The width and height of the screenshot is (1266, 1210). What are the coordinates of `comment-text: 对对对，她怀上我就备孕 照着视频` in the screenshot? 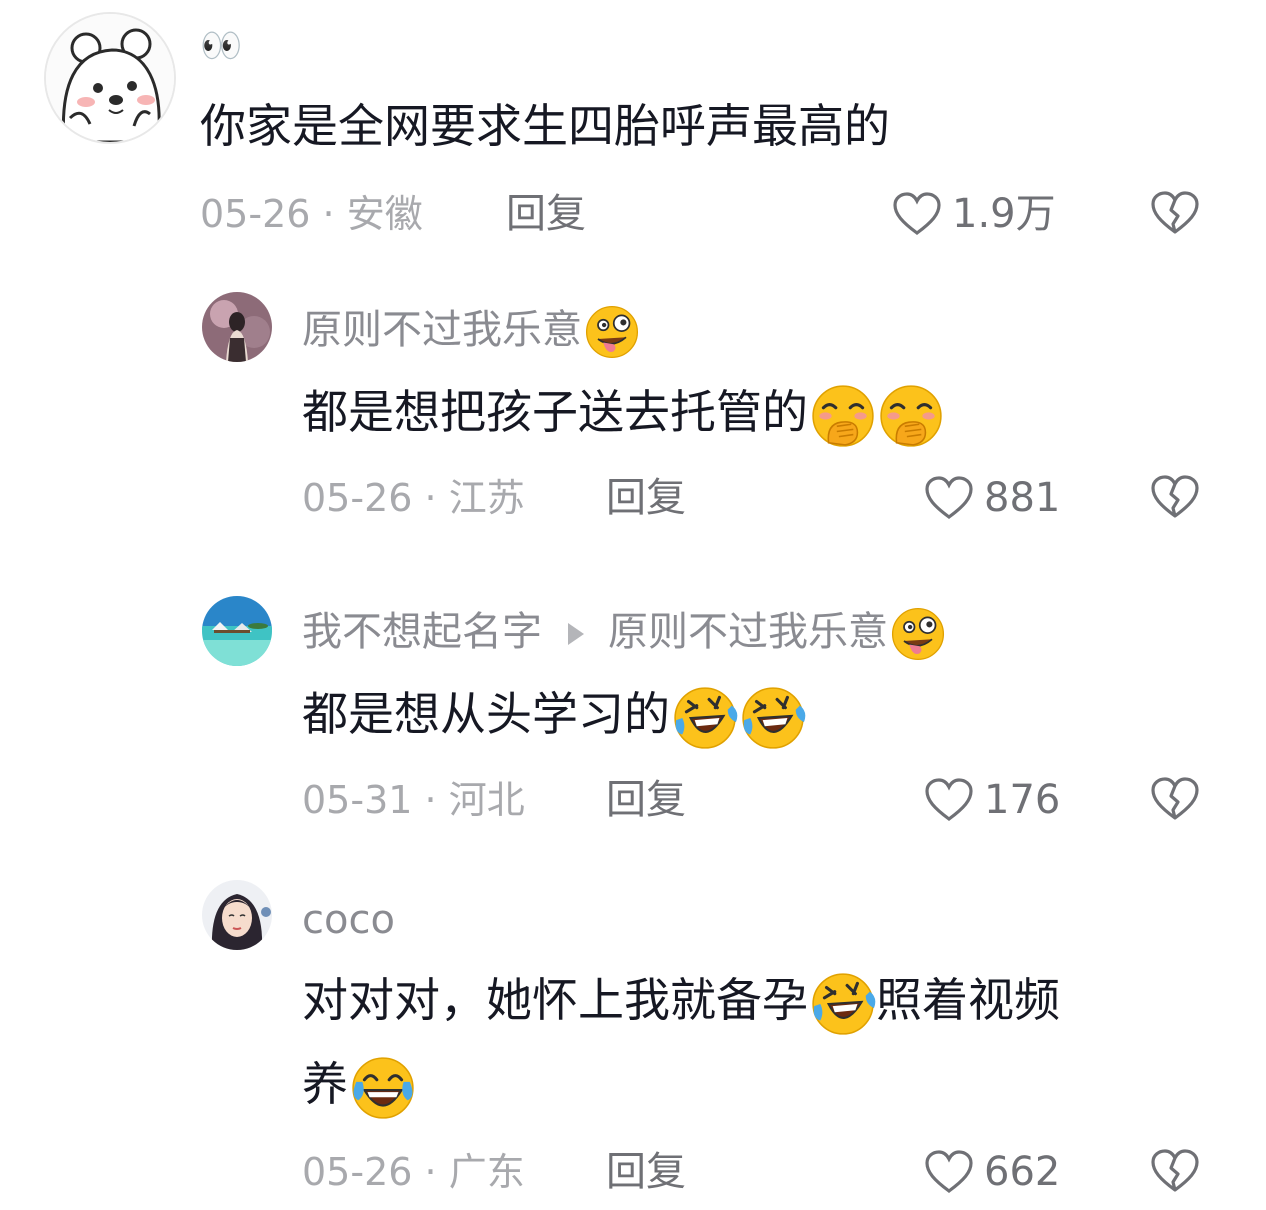 It's located at (681, 1000).